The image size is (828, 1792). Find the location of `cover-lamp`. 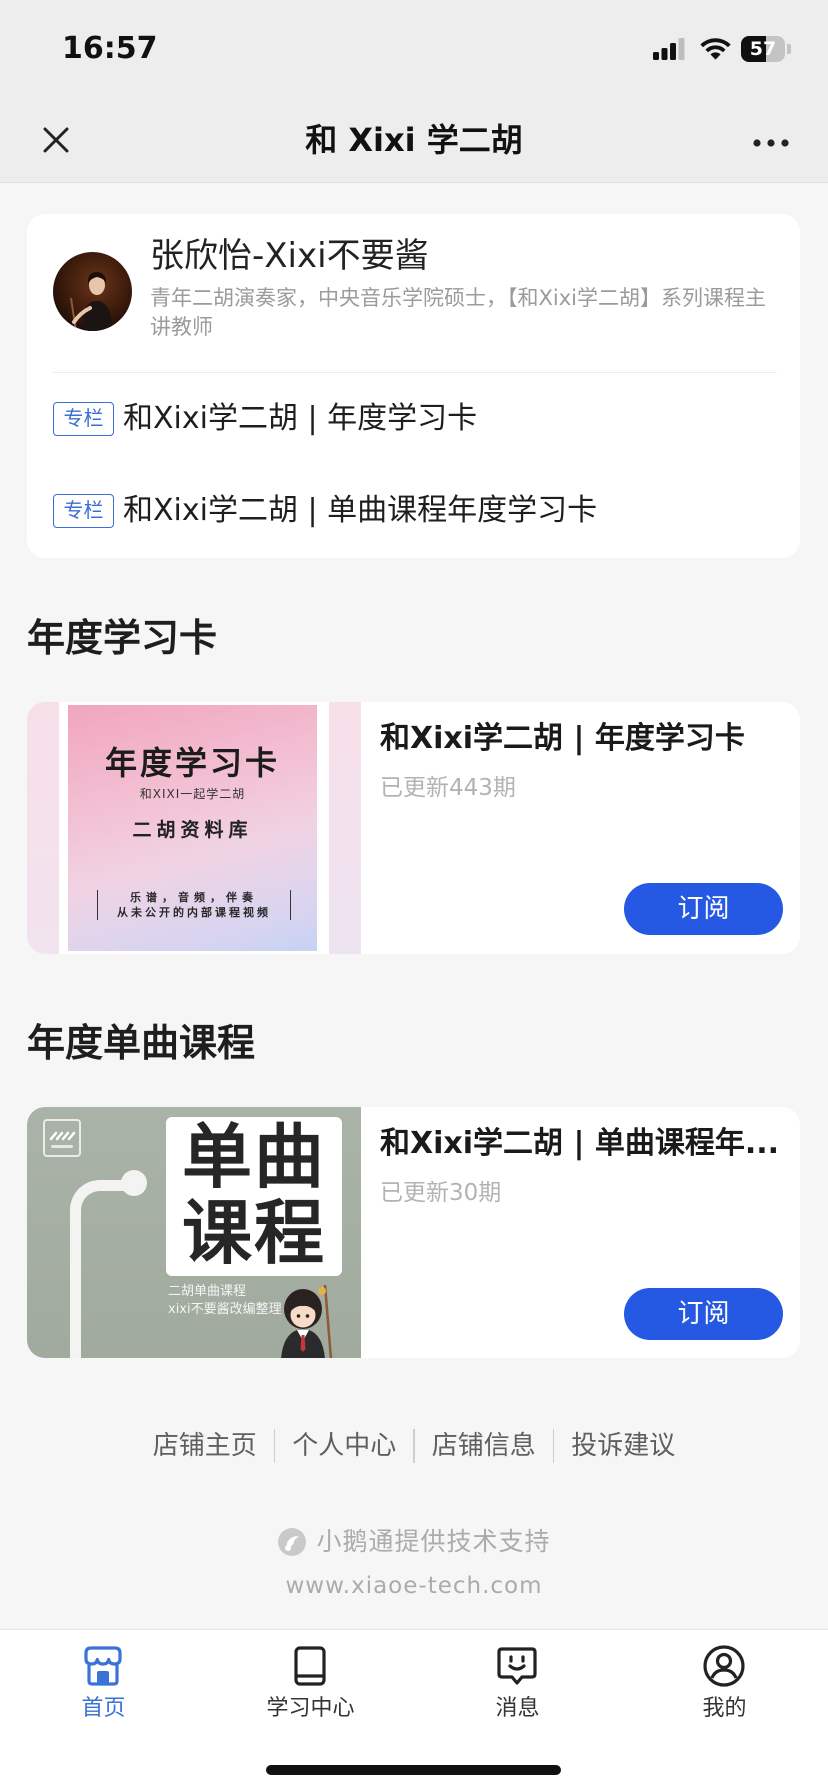

cover-lamp is located at coordinates (134, 1183).